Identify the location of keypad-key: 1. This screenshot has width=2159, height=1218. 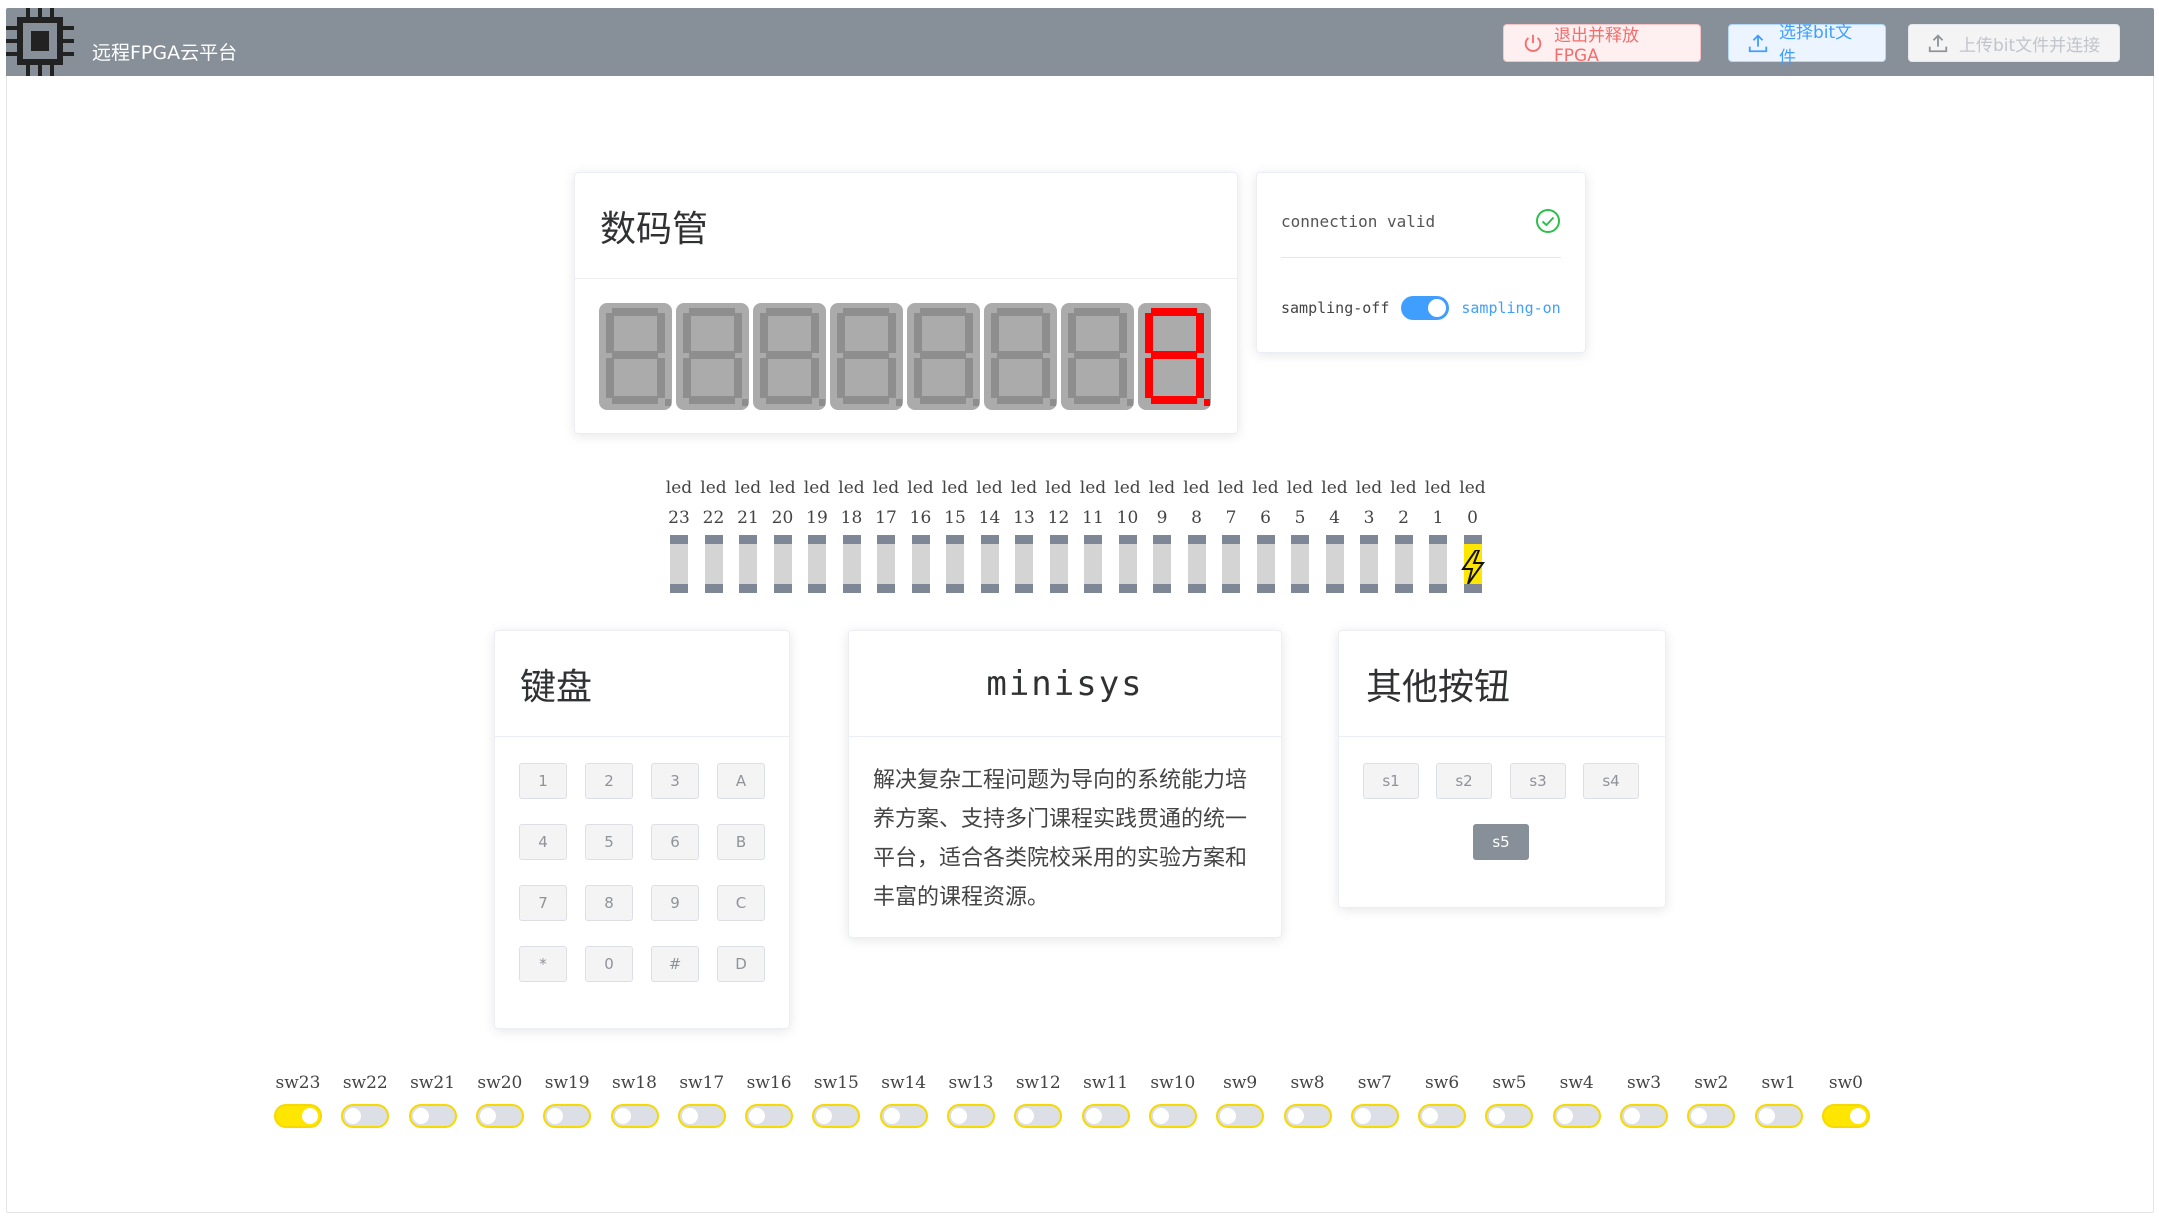
(543, 781).